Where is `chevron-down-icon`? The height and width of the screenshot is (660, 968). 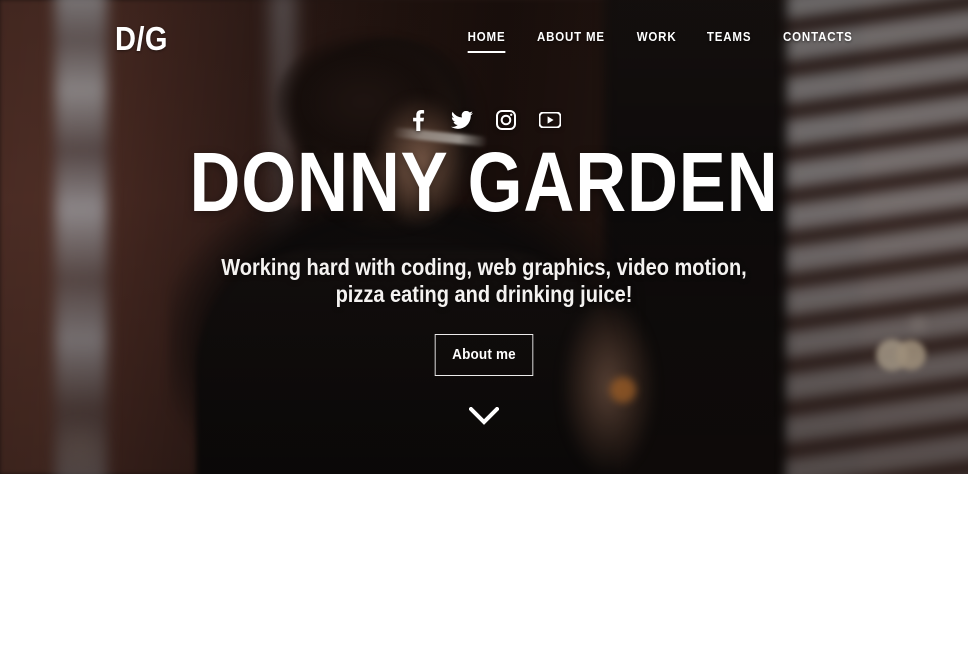
chevron-down-icon is located at coordinates (484, 418).